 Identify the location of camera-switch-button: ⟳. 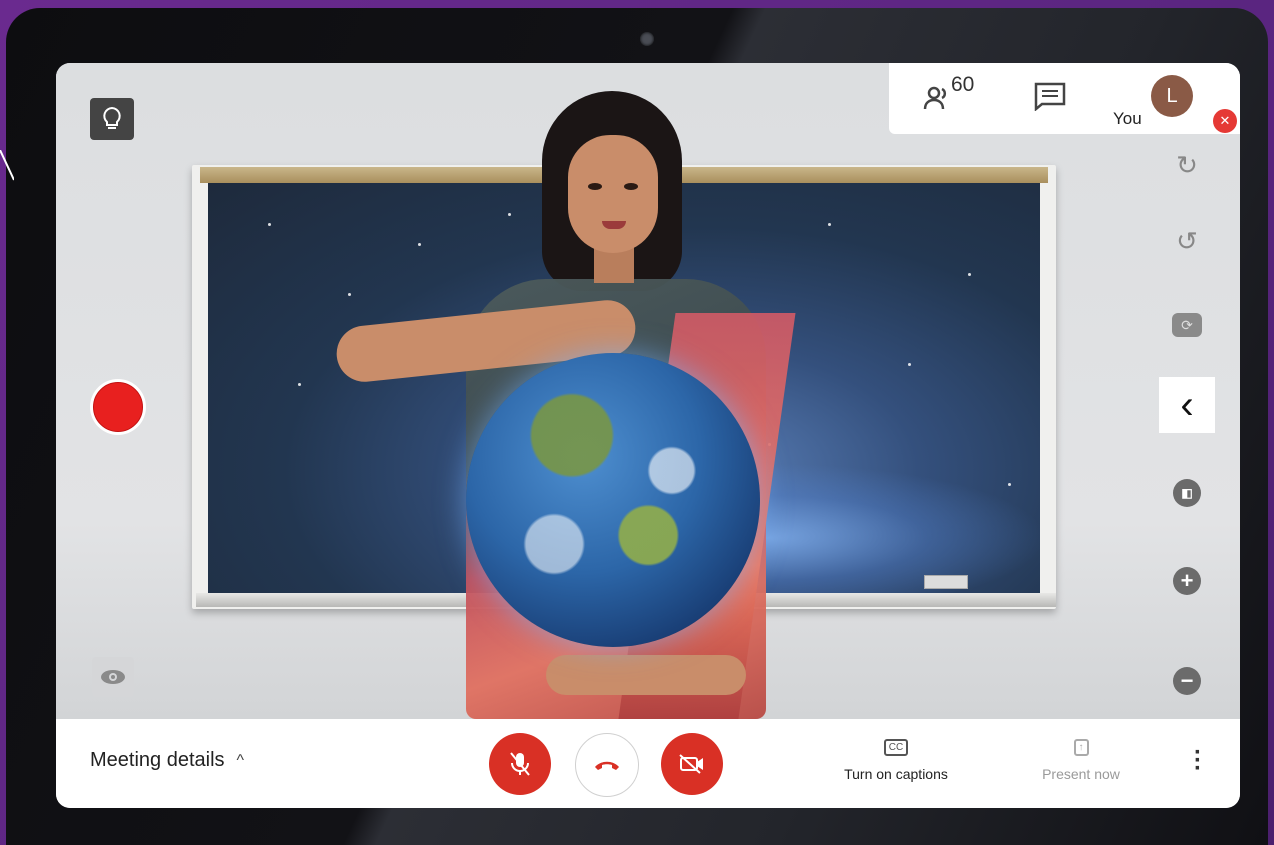
(1187, 325).